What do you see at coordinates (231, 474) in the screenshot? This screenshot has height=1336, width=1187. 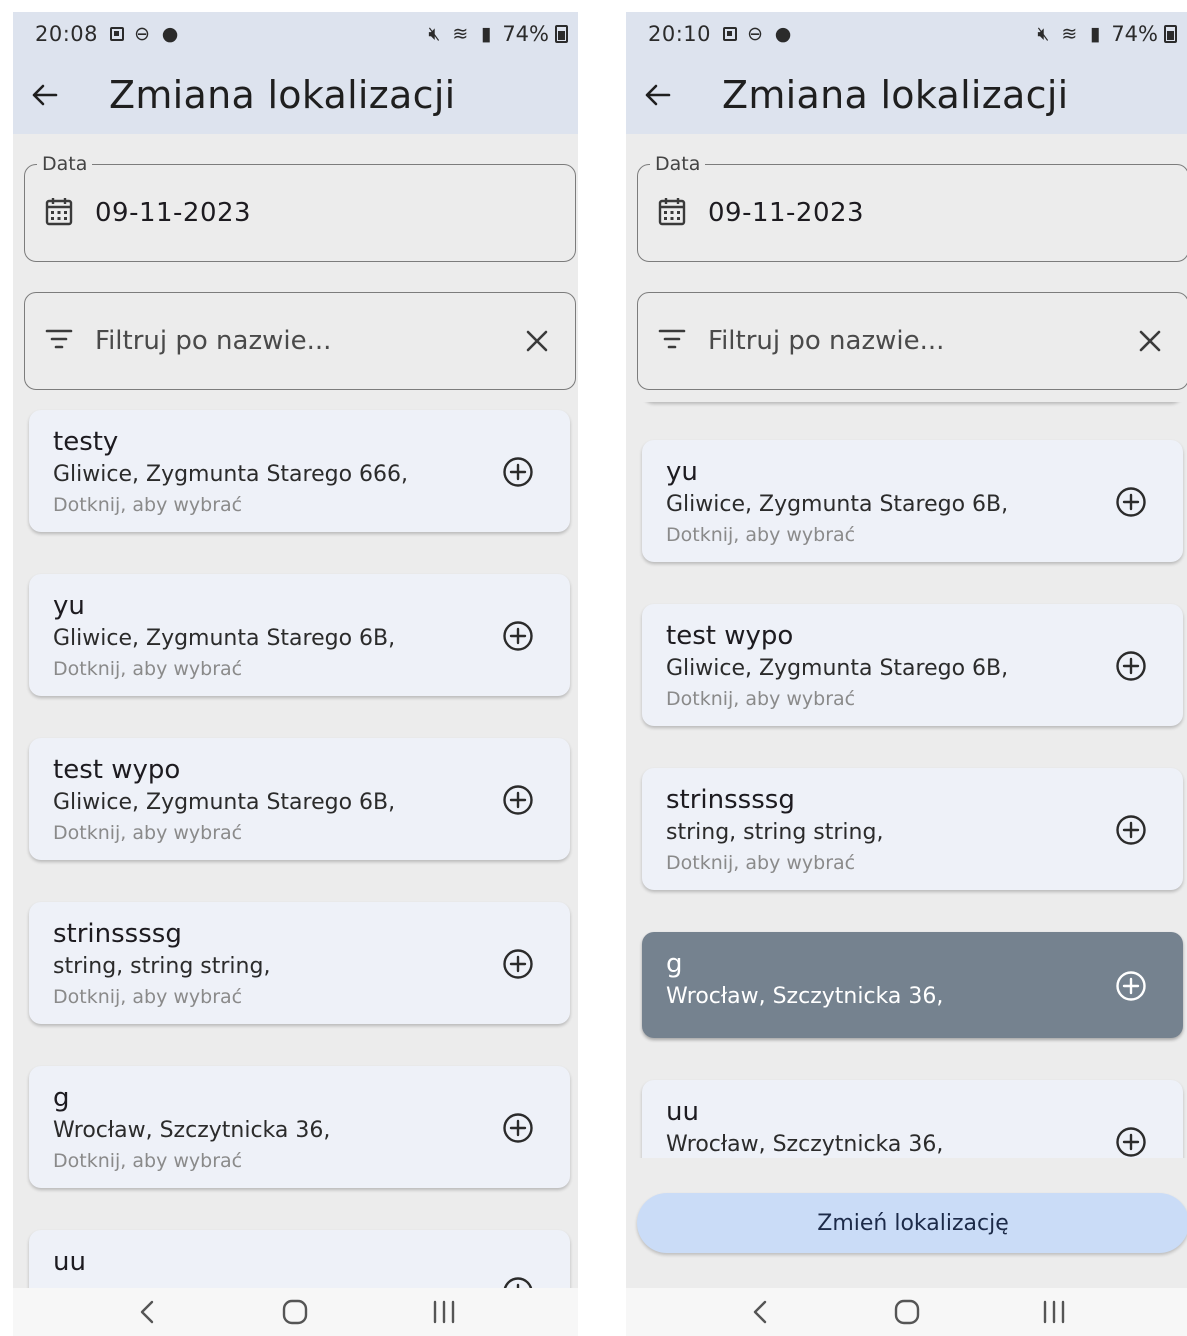 I see `location-address: Gliwice, Zygmunta Starego 666,` at bounding box center [231, 474].